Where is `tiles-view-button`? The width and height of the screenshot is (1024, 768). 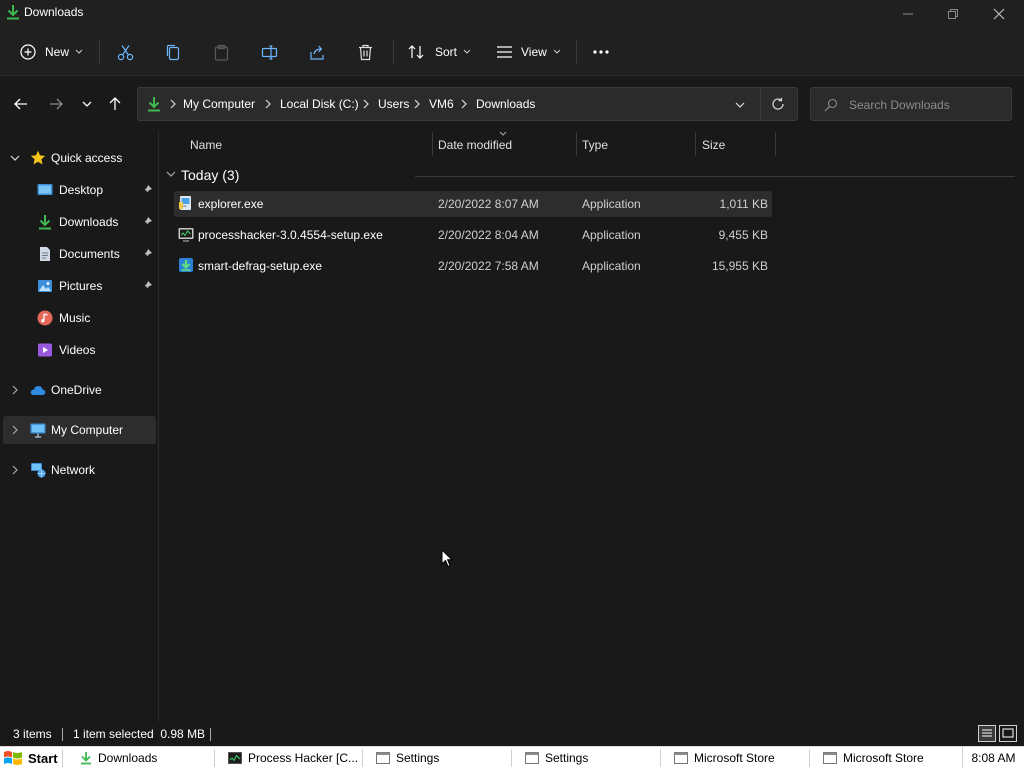
tiles-view-button is located at coordinates (1008, 733).